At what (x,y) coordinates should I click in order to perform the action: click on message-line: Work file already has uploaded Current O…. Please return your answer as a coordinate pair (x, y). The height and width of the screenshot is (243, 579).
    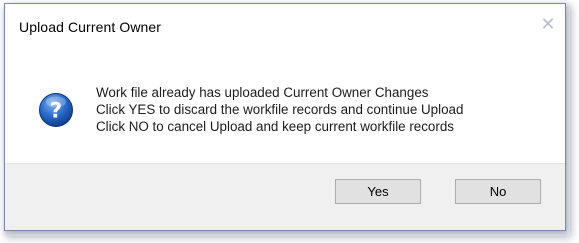
    Looking at the image, I should click on (262, 92).